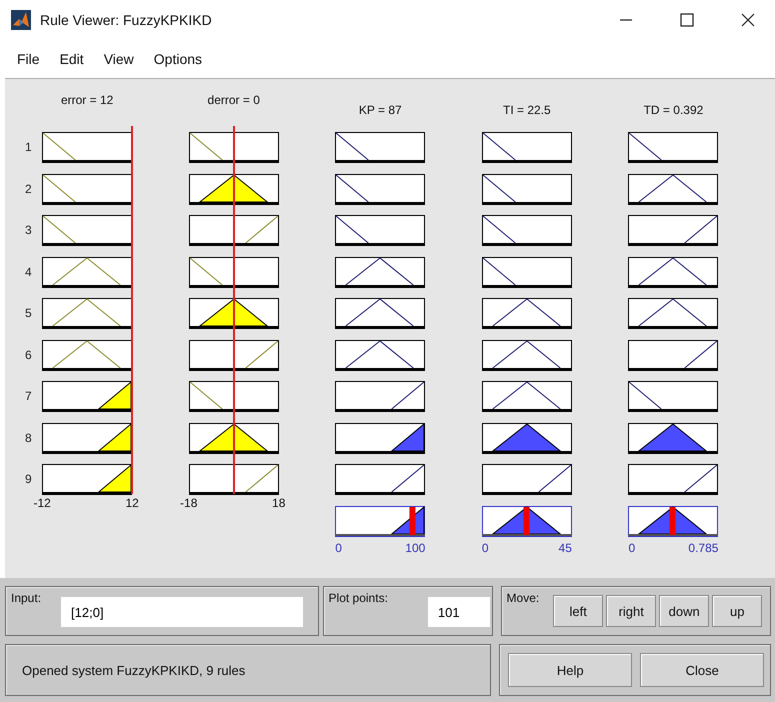 The image size is (775, 702). I want to click on menu-item: Edit, so click(72, 59).